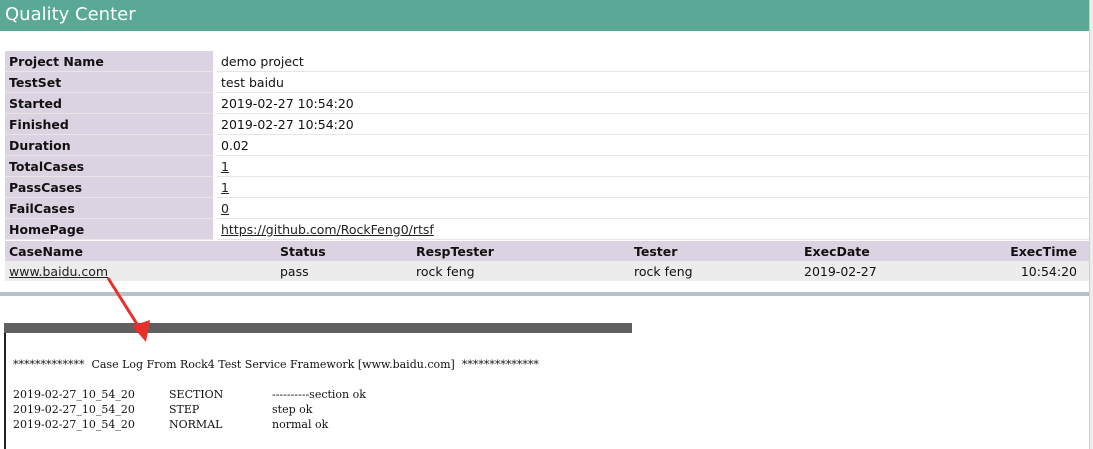  What do you see at coordinates (652, 103) in the screenshot?
I see `started-value: 2019-02-27 10:54:20` at bounding box center [652, 103].